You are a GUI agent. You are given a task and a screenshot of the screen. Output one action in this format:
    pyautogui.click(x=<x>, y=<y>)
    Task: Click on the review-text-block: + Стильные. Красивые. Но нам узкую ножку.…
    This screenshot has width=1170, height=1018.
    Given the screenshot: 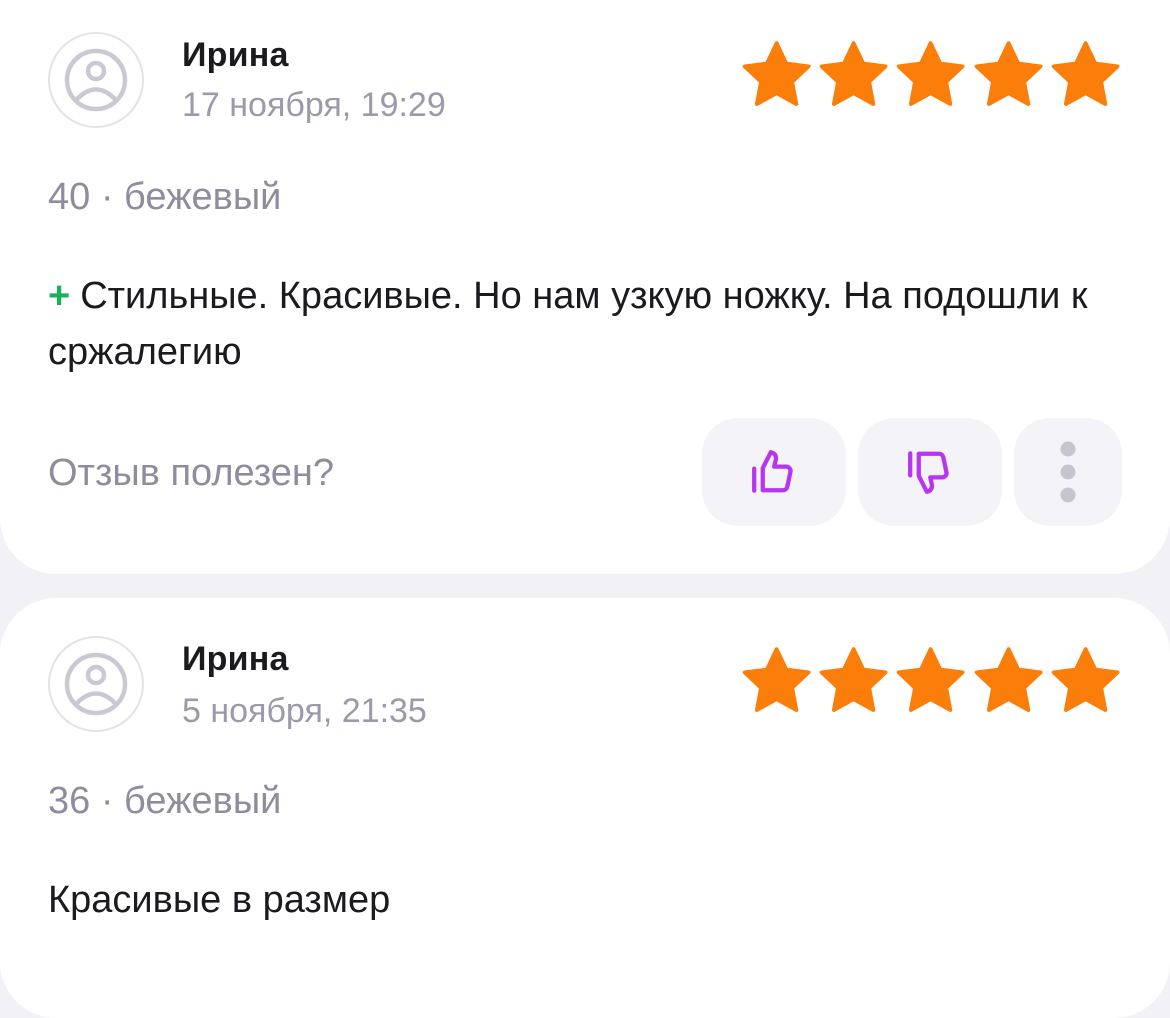 What is the action you would take?
    pyautogui.click(x=578, y=324)
    